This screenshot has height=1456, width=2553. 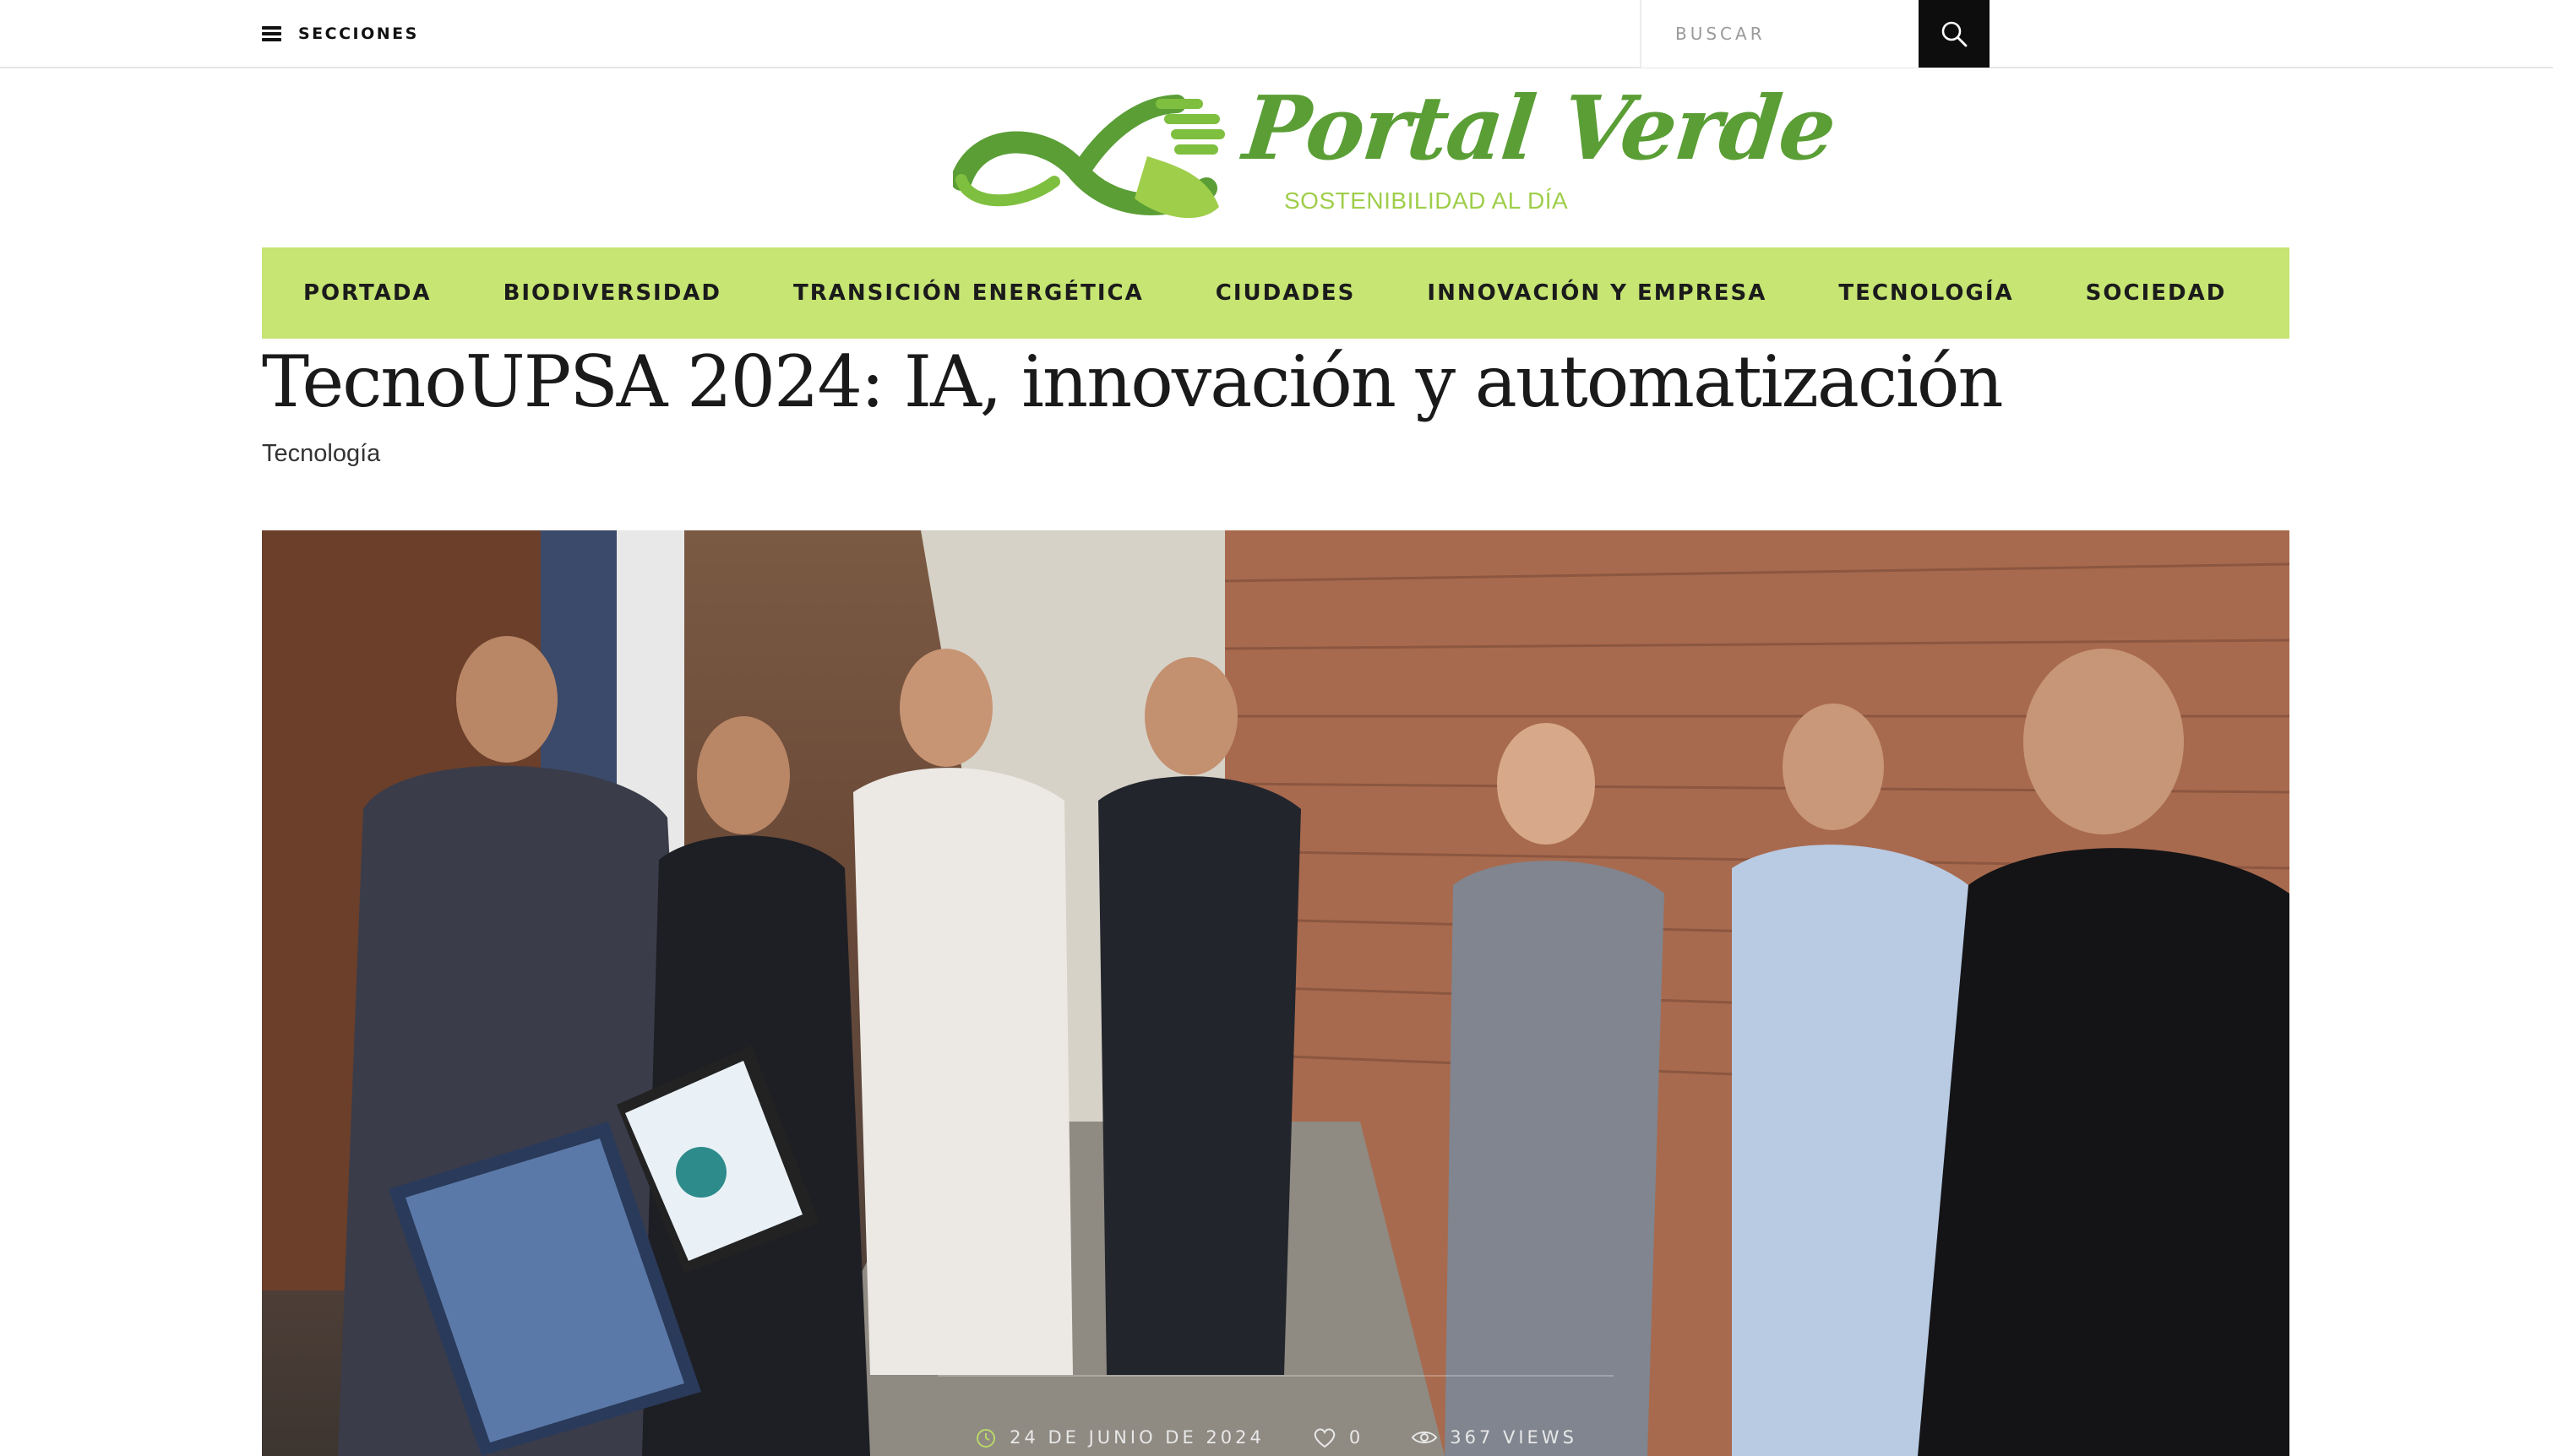 What do you see at coordinates (1276, 1376) in the screenshot?
I see `meta-divider` at bounding box center [1276, 1376].